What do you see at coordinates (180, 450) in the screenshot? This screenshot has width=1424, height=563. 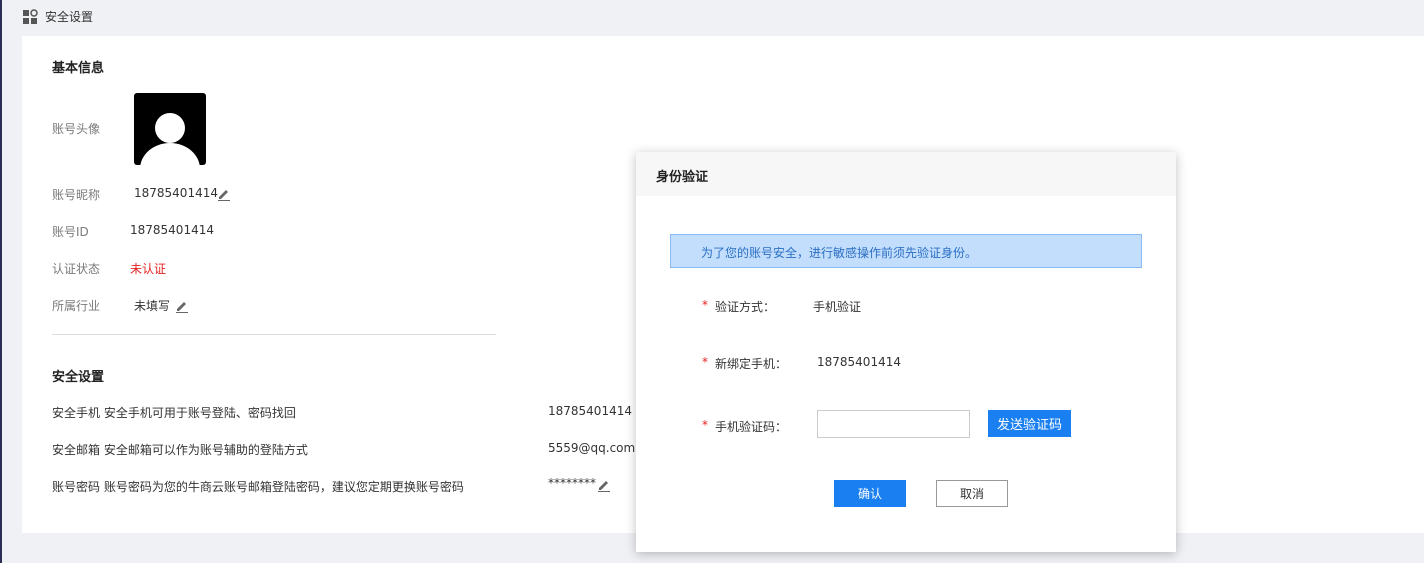 I see `security-email-label: 安全邮箱 安全邮箱可以作为账号辅助的登陆方式` at bounding box center [180, 450].